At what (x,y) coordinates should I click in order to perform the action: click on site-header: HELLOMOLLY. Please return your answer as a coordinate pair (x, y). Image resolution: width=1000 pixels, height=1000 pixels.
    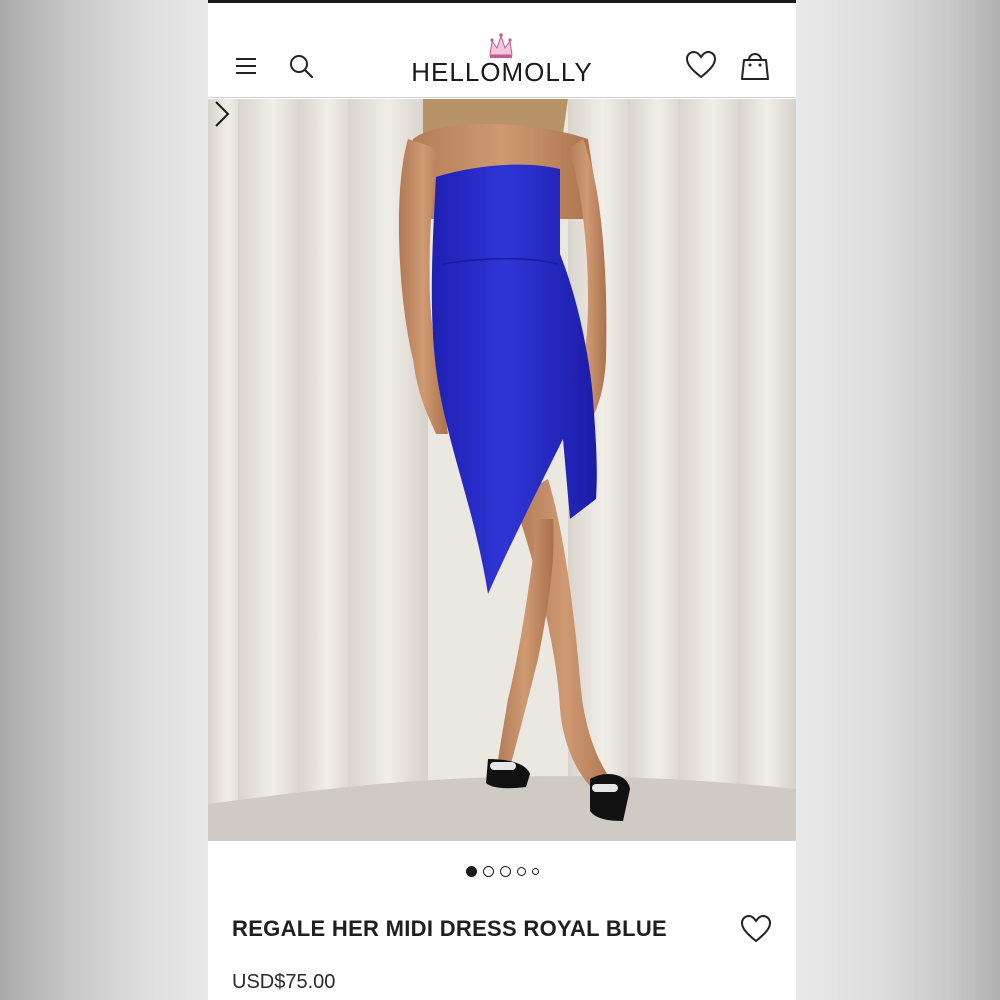
    Looking at the image, I should click on (502, 50).